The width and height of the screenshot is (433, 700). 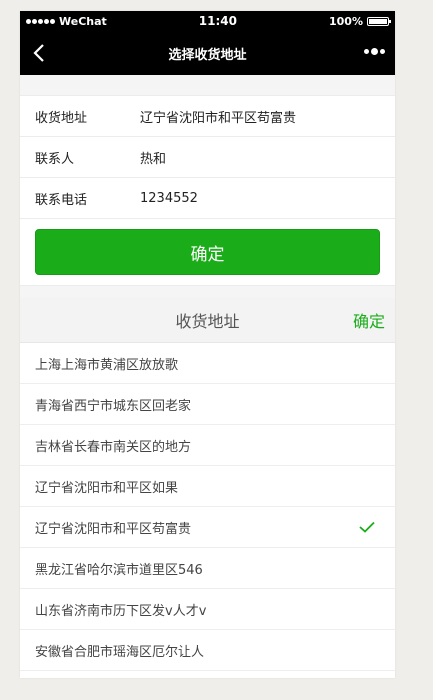 What do you see at coordinates (40, 53) in the screenshot?
I see `chevron-left-icon` at bounding box center [40, 53].